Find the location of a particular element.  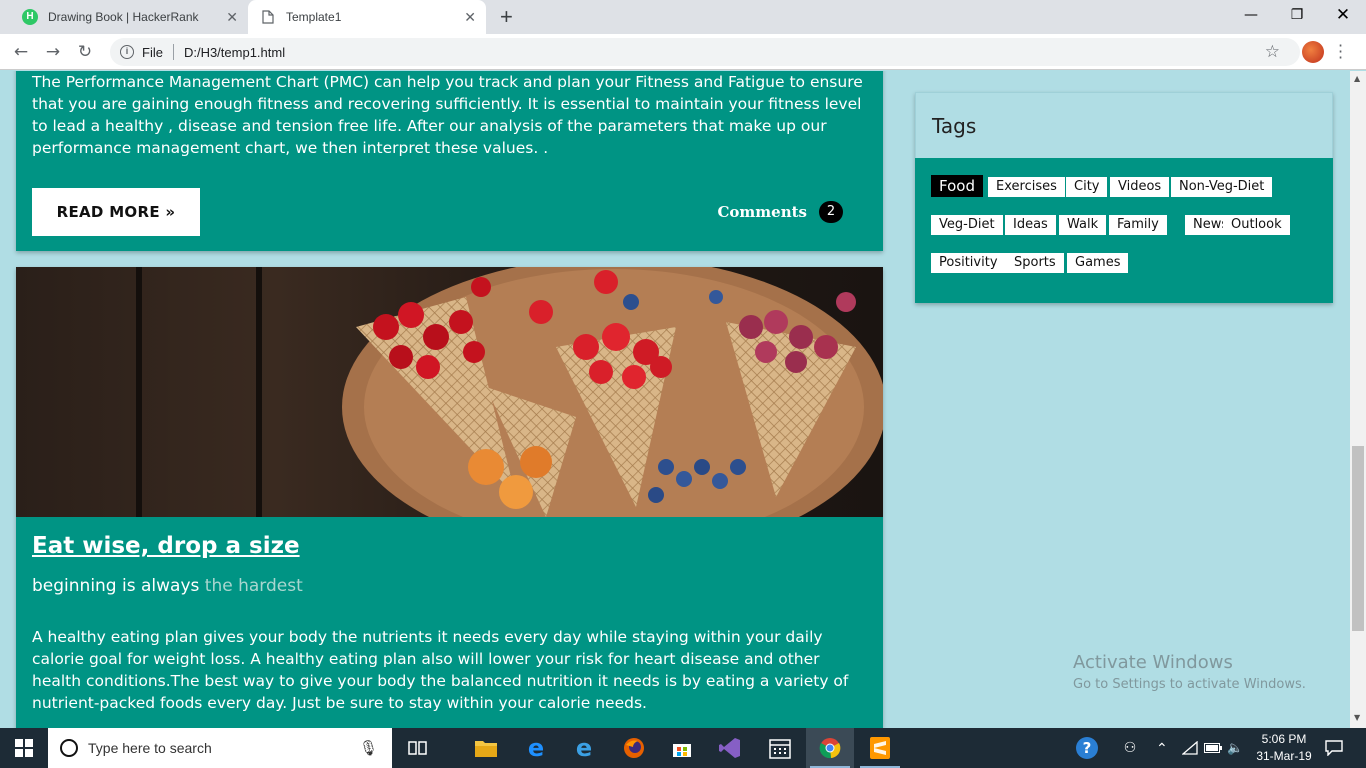

vertical-scrollbar: ▲ ▼ is located at coordinates (1358, 399).